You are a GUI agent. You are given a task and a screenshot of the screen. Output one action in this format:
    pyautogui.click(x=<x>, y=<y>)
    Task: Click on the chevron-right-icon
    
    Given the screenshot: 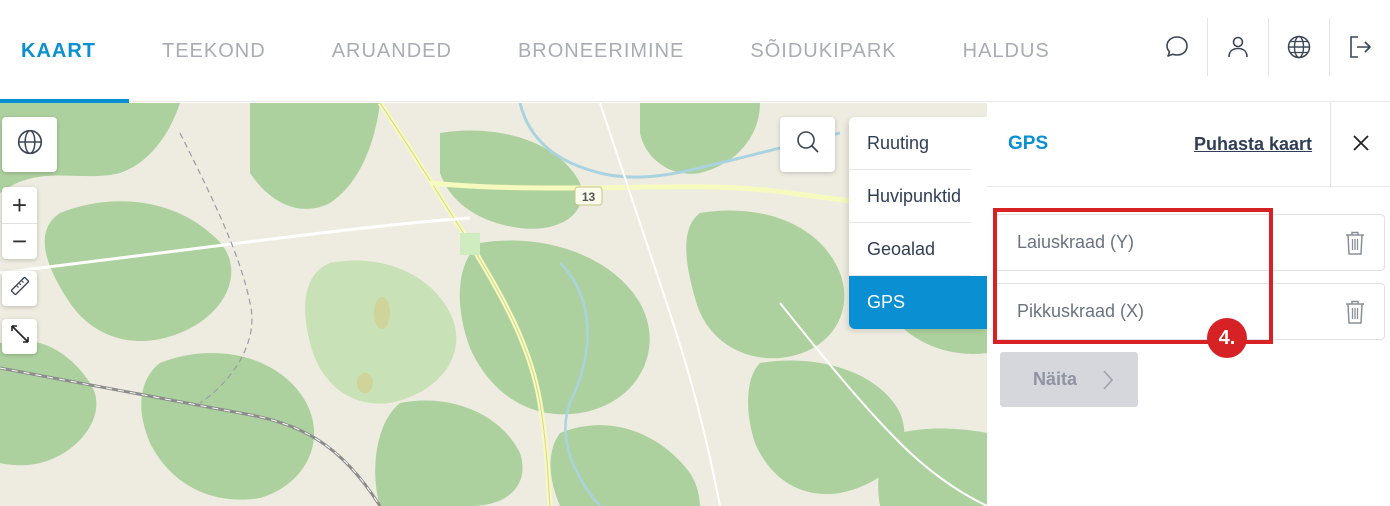 What is the action you would take?
    pyautogui.click(x=1108, y=382)
    